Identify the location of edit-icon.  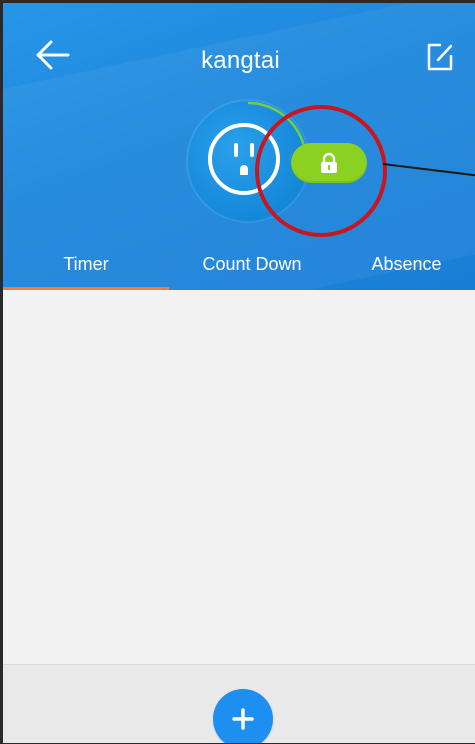
(440, 57).